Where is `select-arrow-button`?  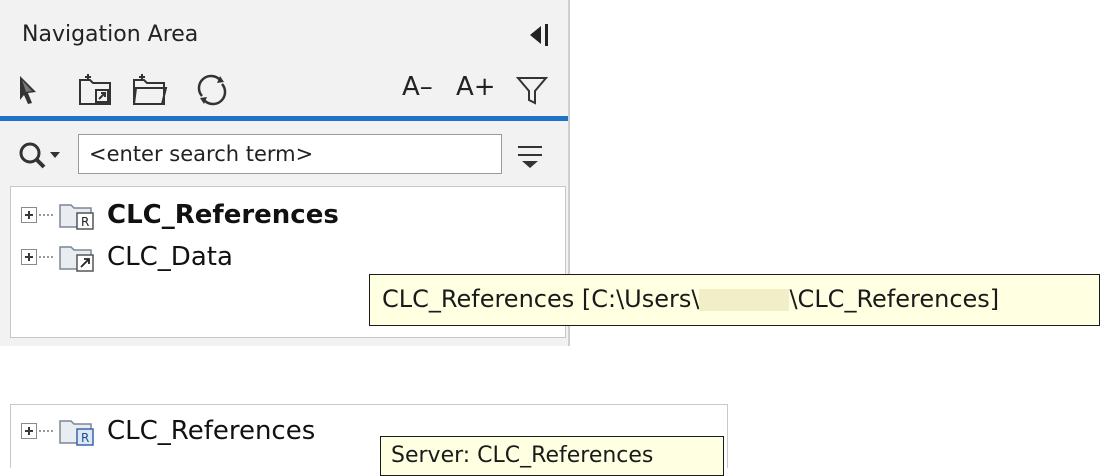 select-arrow-button is located at coordinates (32, 90).